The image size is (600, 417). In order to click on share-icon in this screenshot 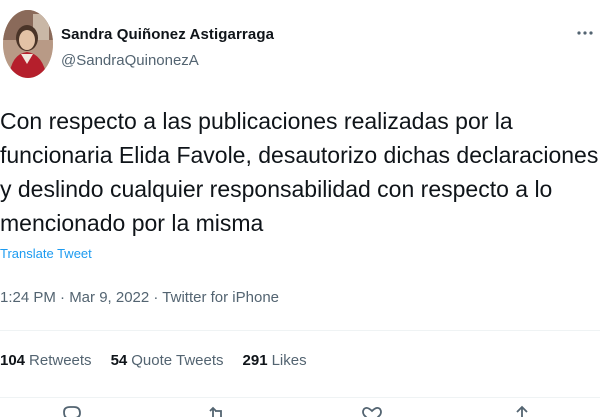, I will do `click(522, 410)`.